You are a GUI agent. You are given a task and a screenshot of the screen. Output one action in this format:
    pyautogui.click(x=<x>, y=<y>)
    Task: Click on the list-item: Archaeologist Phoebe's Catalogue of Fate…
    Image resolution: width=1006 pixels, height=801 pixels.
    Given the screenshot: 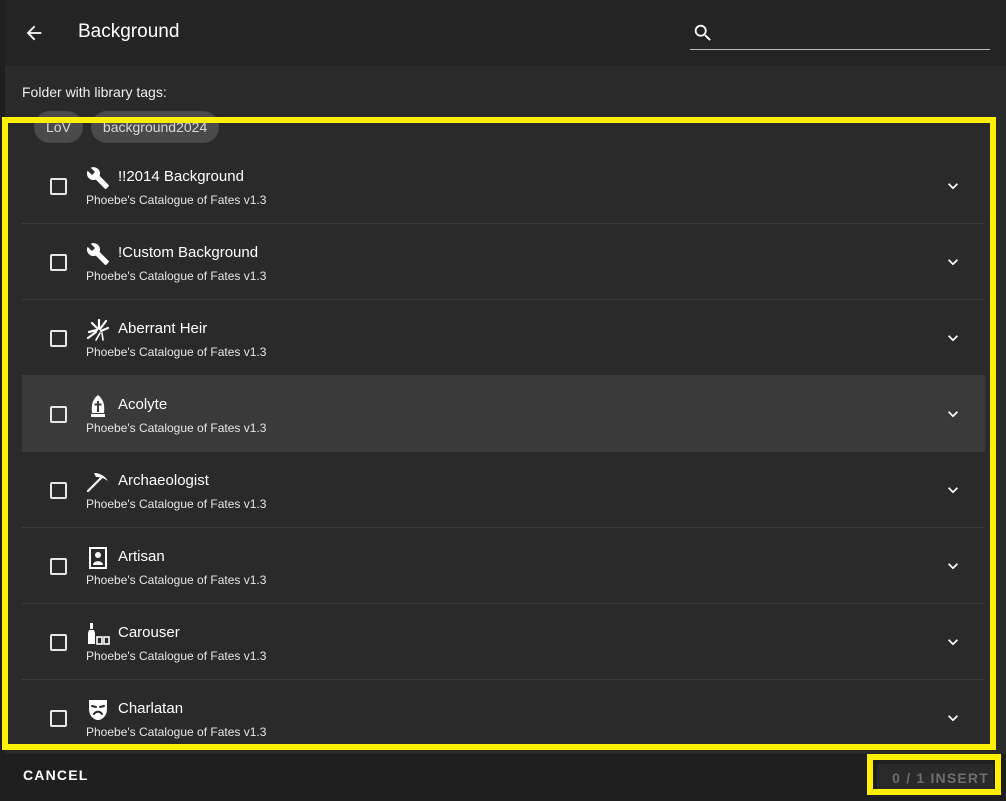 What is the action you would take?
    pyautogui.click(x=503, y=490)
    